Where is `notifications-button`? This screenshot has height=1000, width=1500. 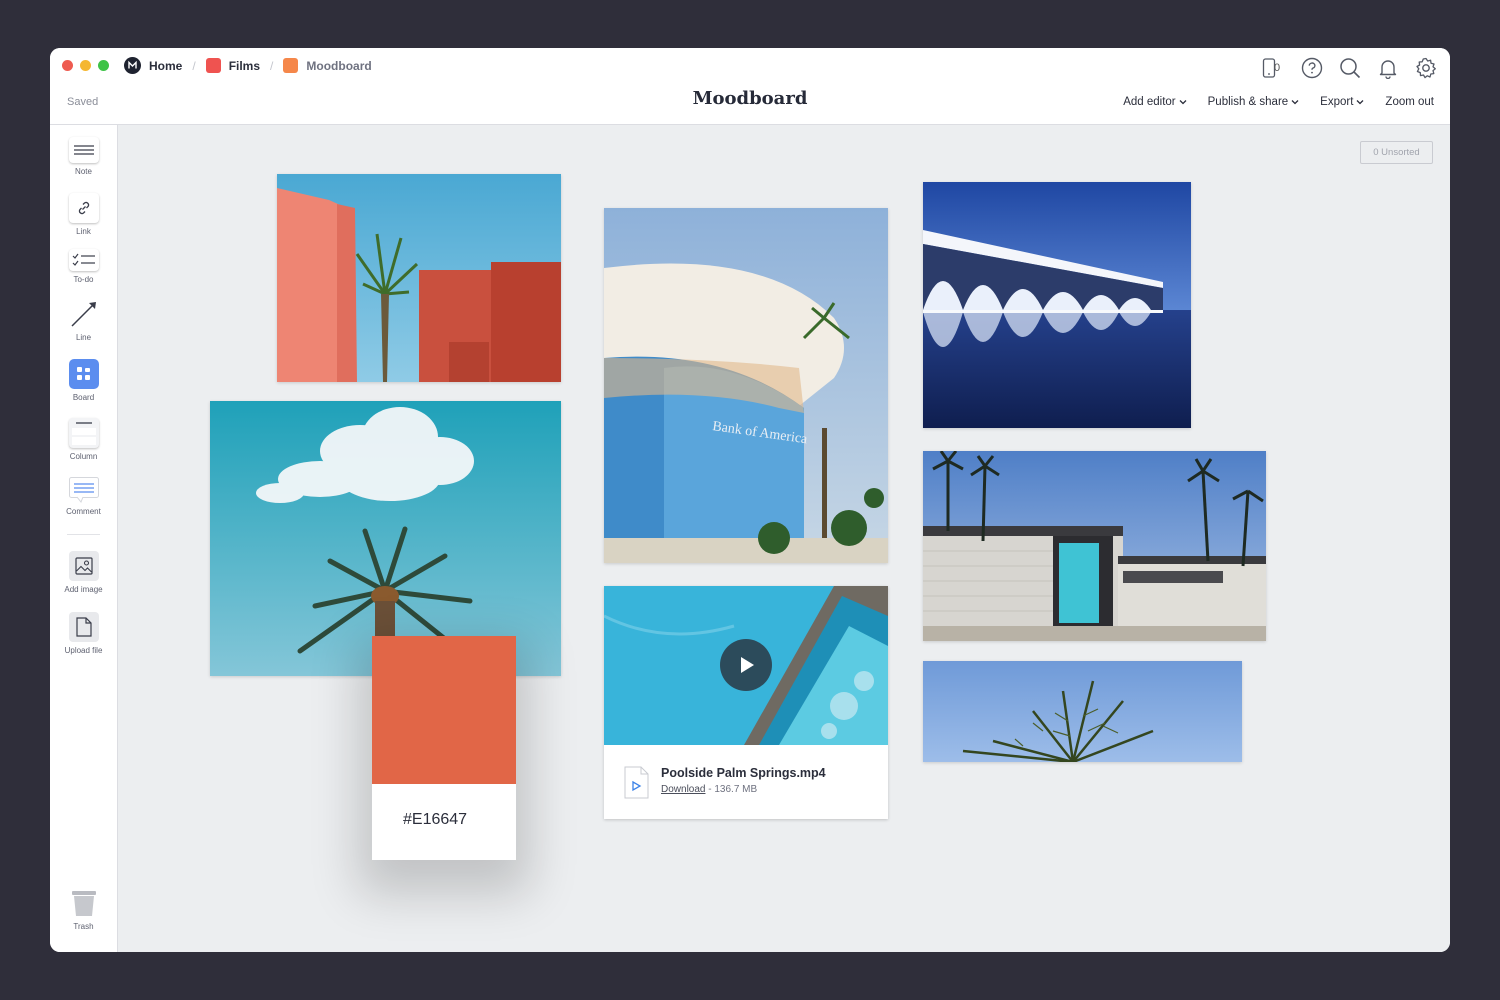 notifications-button is located at coordinates (1388, 68).